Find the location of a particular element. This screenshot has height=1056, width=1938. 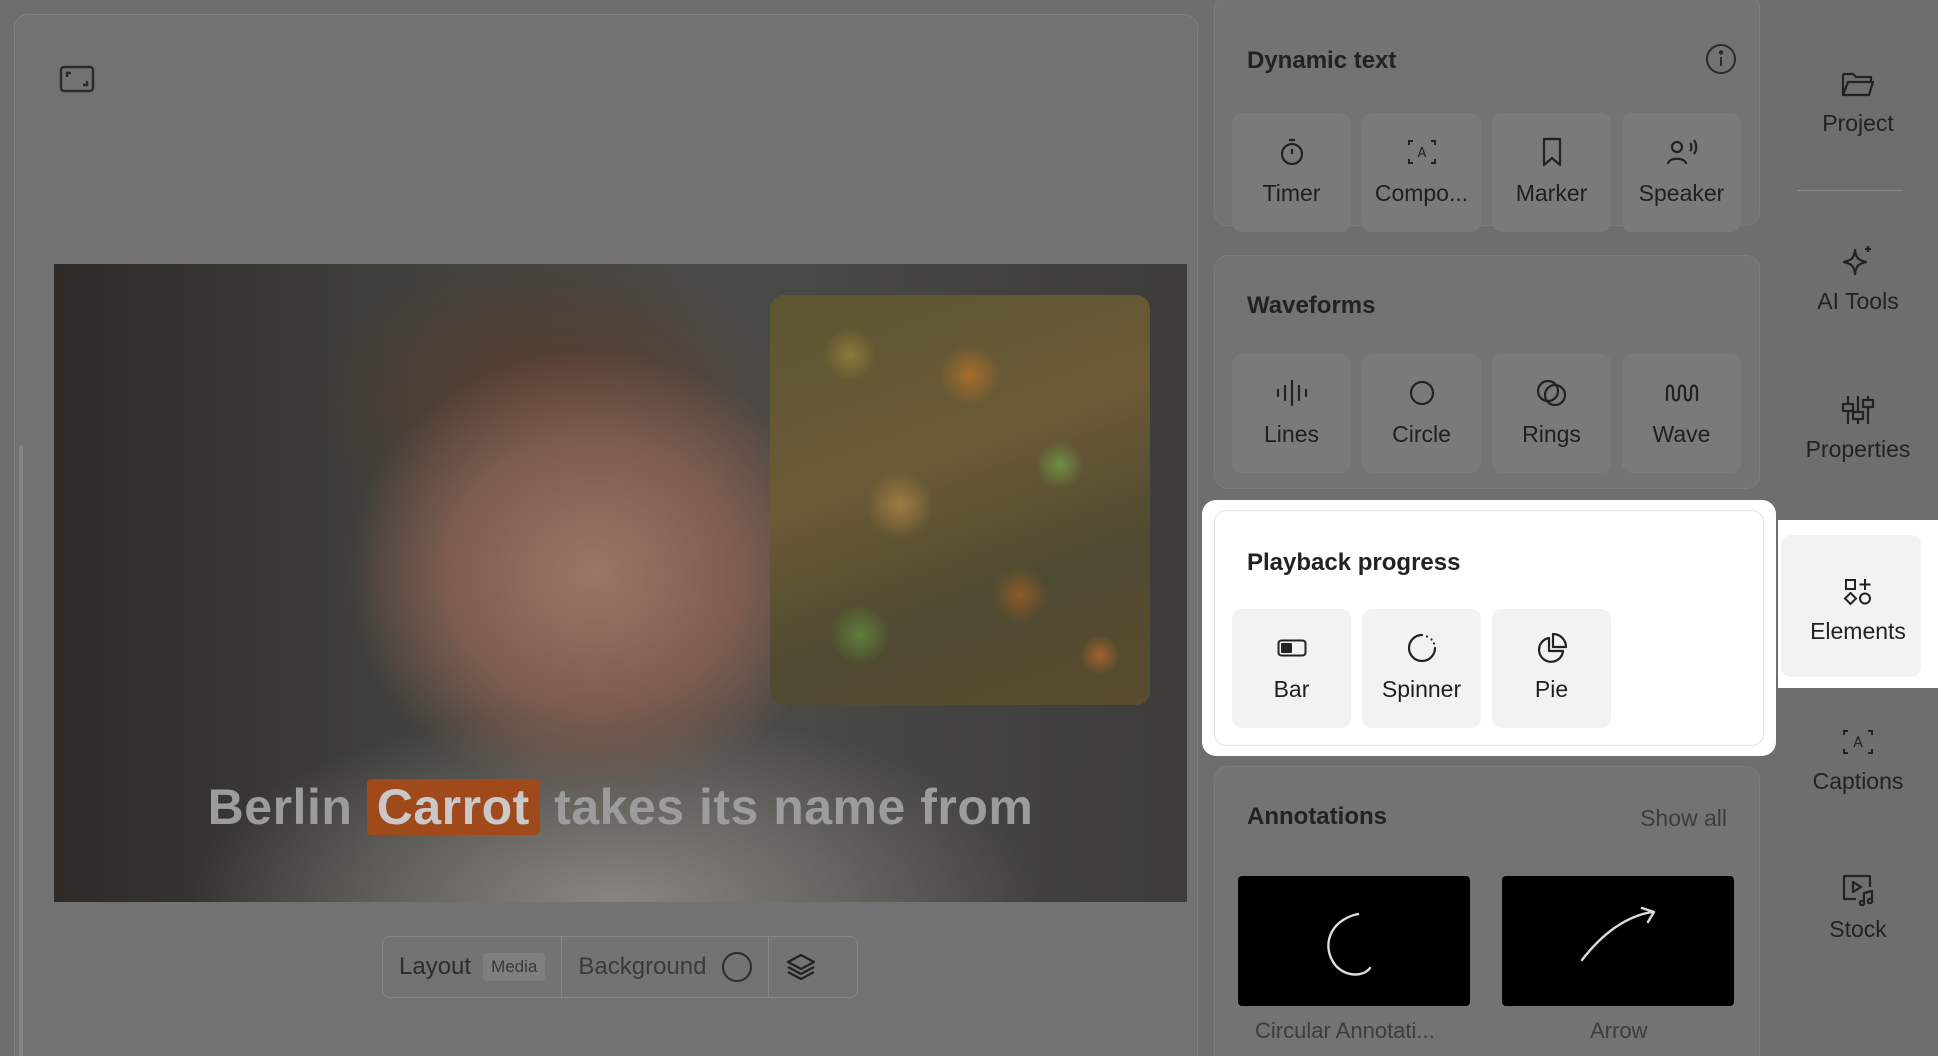

folder-icon is located at coordinates (1858, 84).